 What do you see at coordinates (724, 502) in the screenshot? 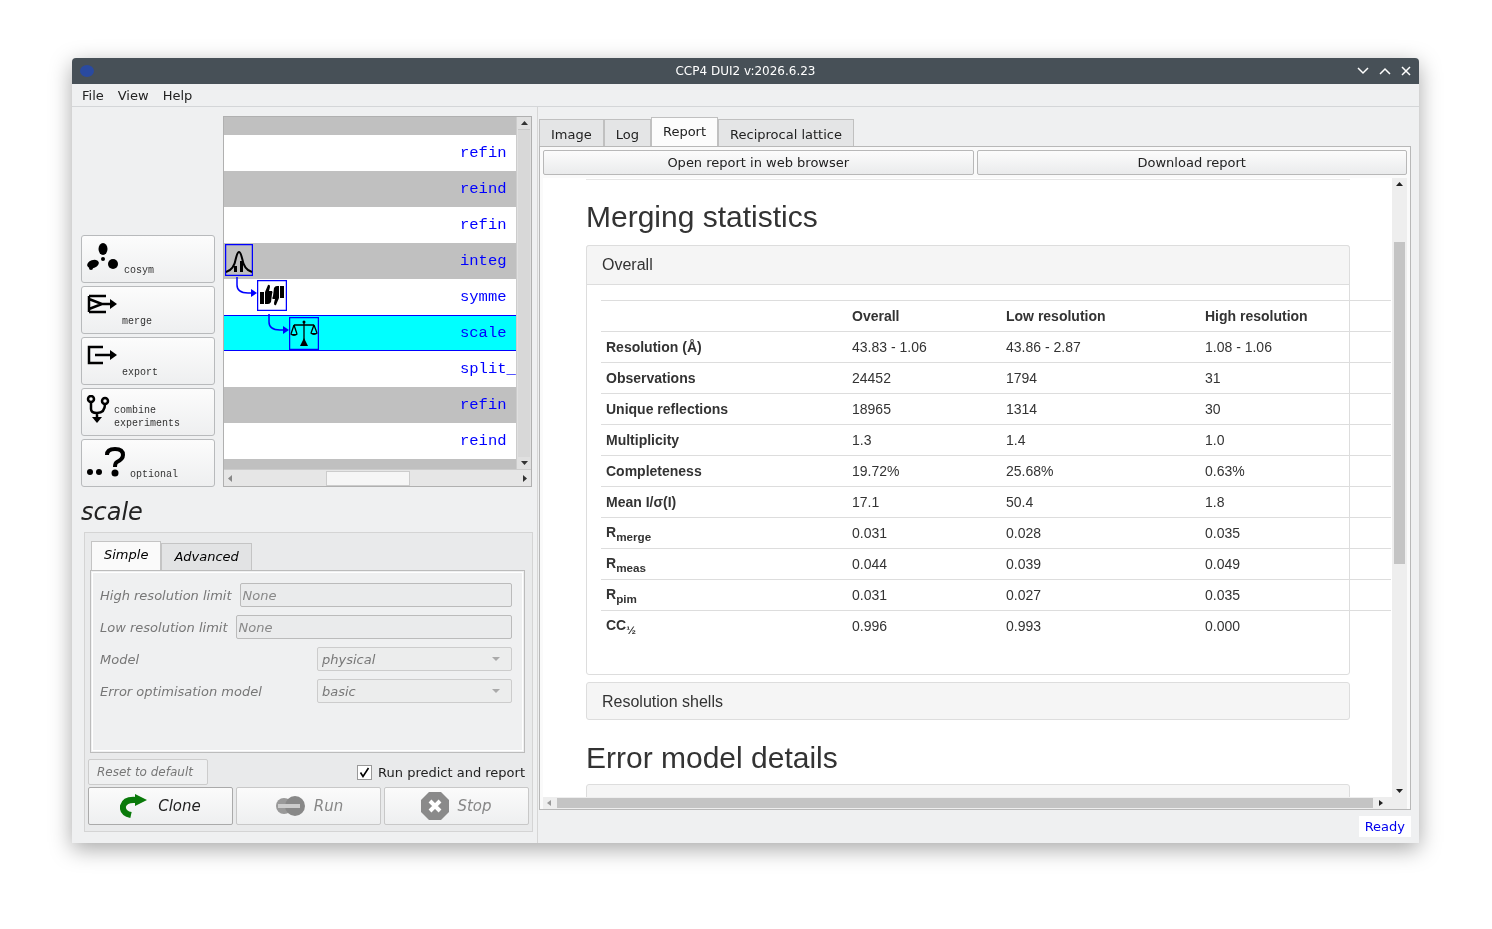
I see `row-label: Mean I/σ(I)` at bounding box center [724, 502].